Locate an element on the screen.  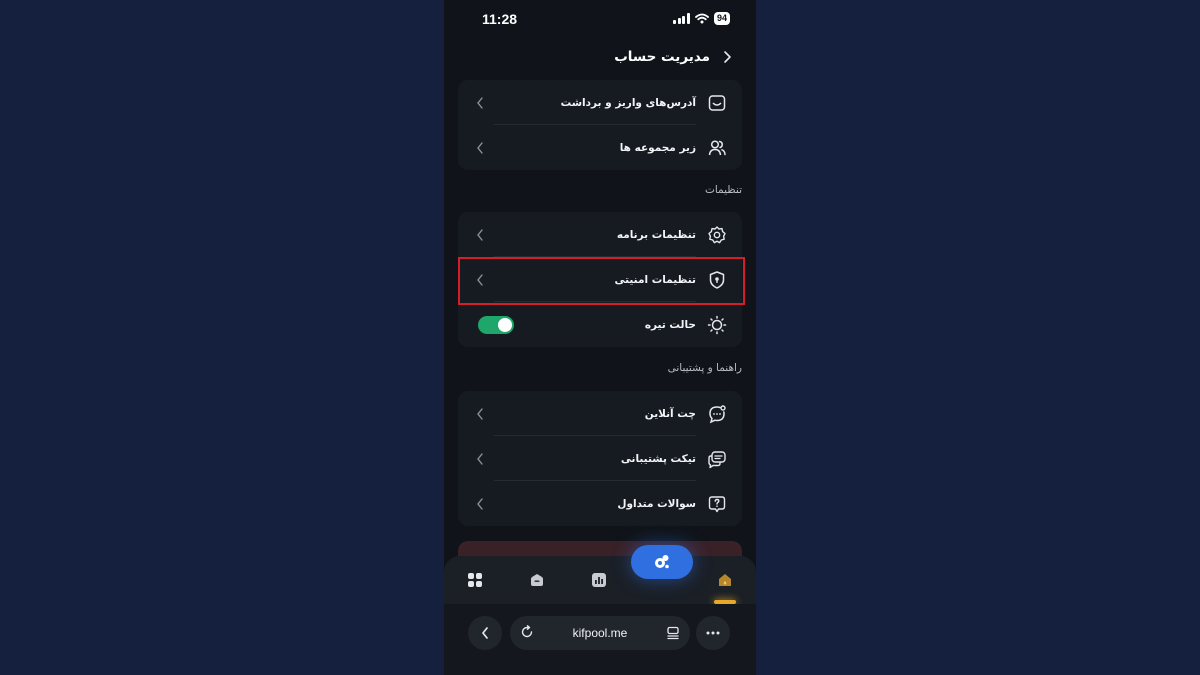
menu-item-label: تنظیمات برنامه is located at coordinates (656, 234).